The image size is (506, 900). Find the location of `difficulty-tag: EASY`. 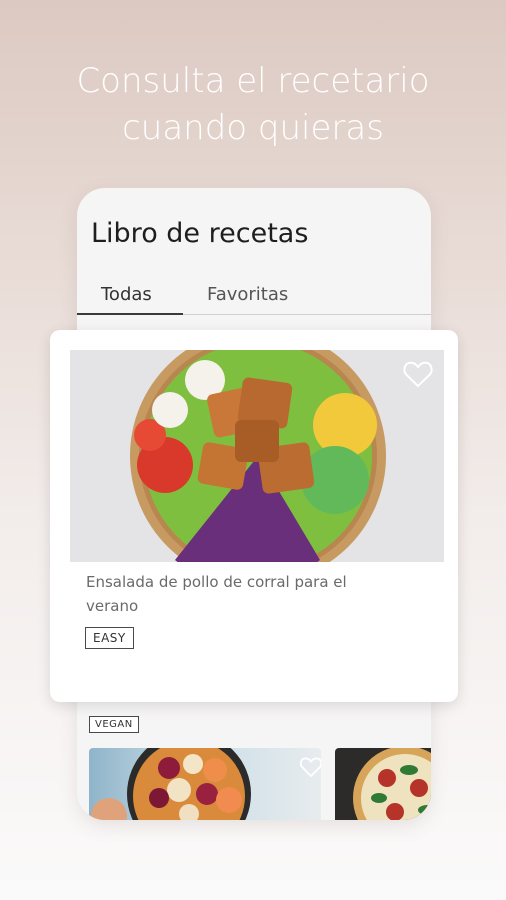

difficulty-tag: EASY is located at coordinates (109, 638).